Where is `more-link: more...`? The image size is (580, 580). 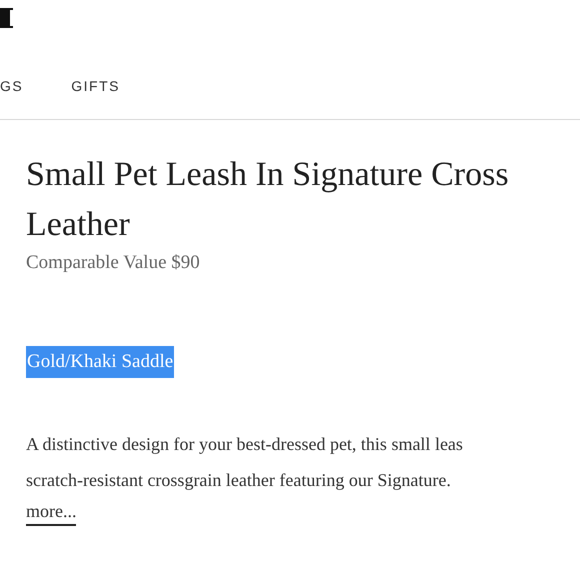 more-link: more... is located at coordinates (51, 512).